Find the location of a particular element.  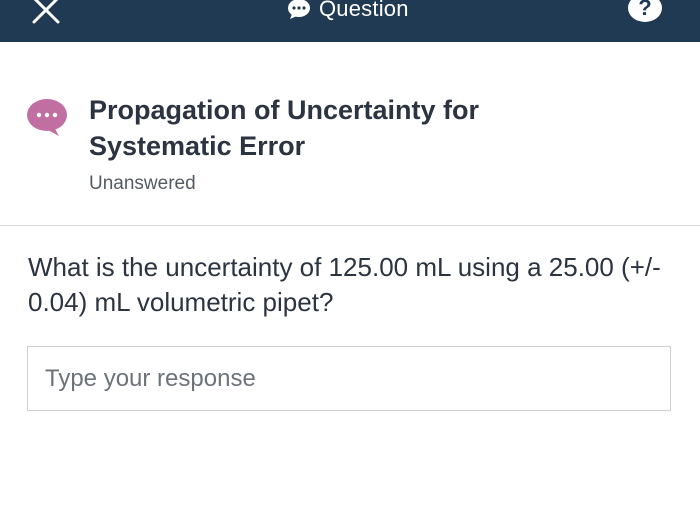

top-bar: Question ? is located at coordinates (350, 21).